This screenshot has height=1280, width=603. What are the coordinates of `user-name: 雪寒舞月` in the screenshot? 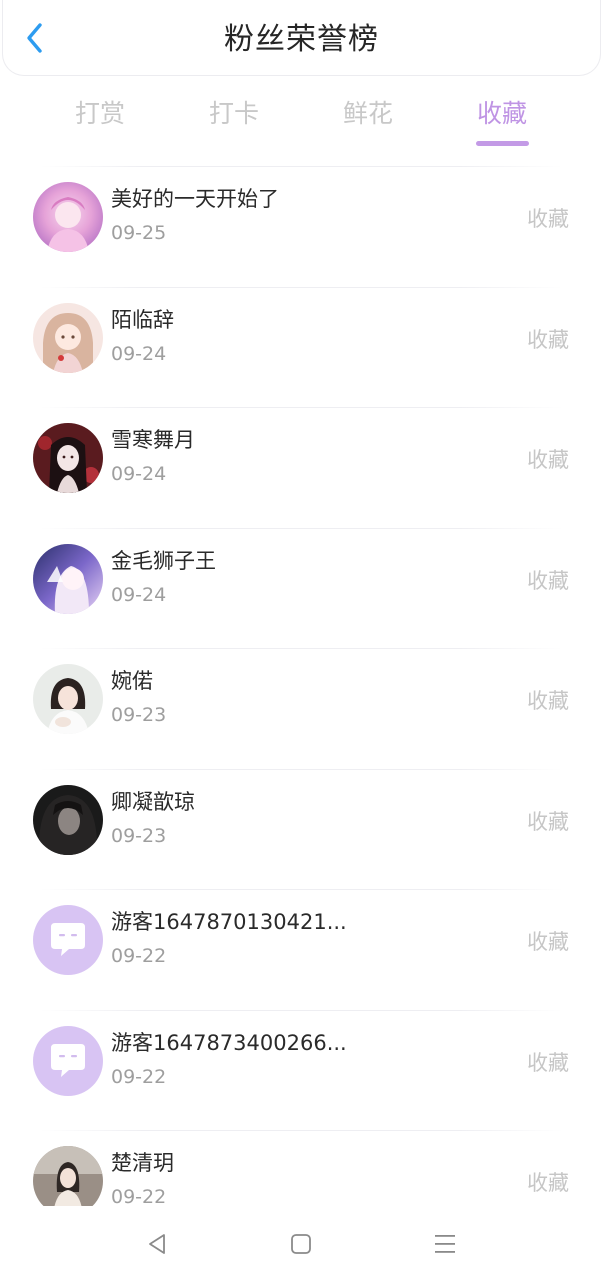 It's located at (153, 440).